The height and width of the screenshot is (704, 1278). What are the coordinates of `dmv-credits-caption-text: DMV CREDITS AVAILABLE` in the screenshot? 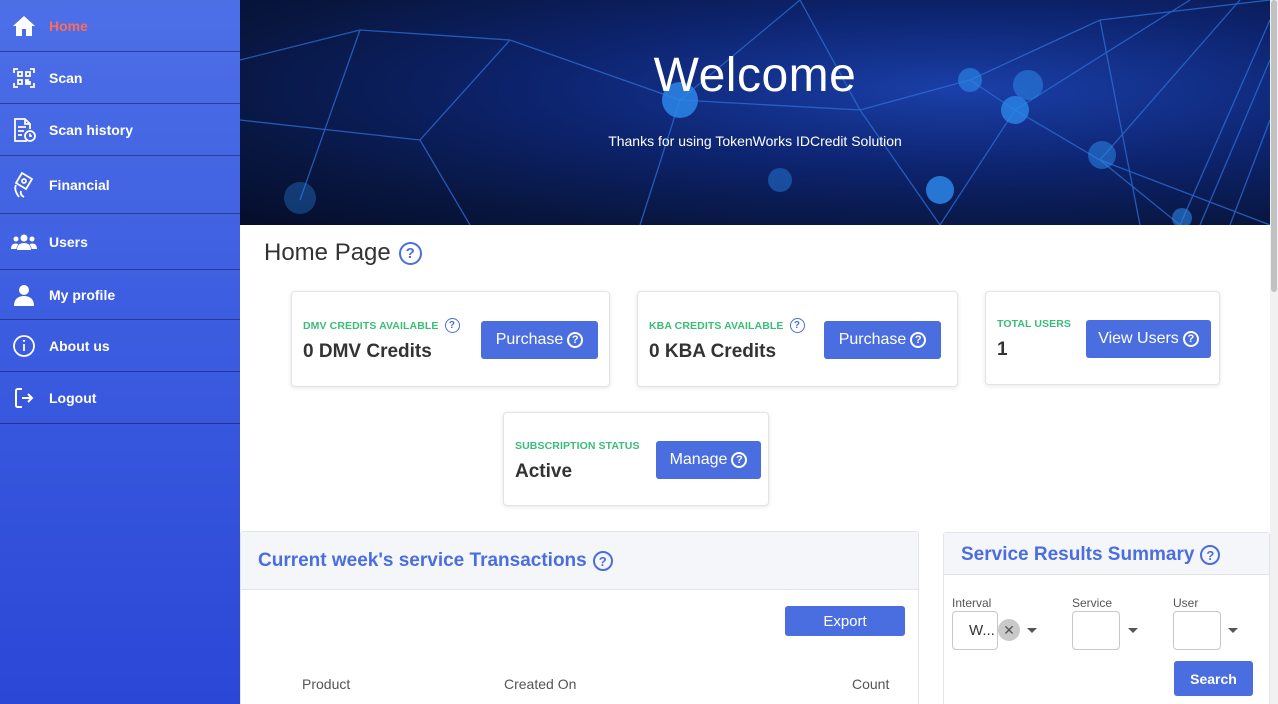 It's located at (371, 325).